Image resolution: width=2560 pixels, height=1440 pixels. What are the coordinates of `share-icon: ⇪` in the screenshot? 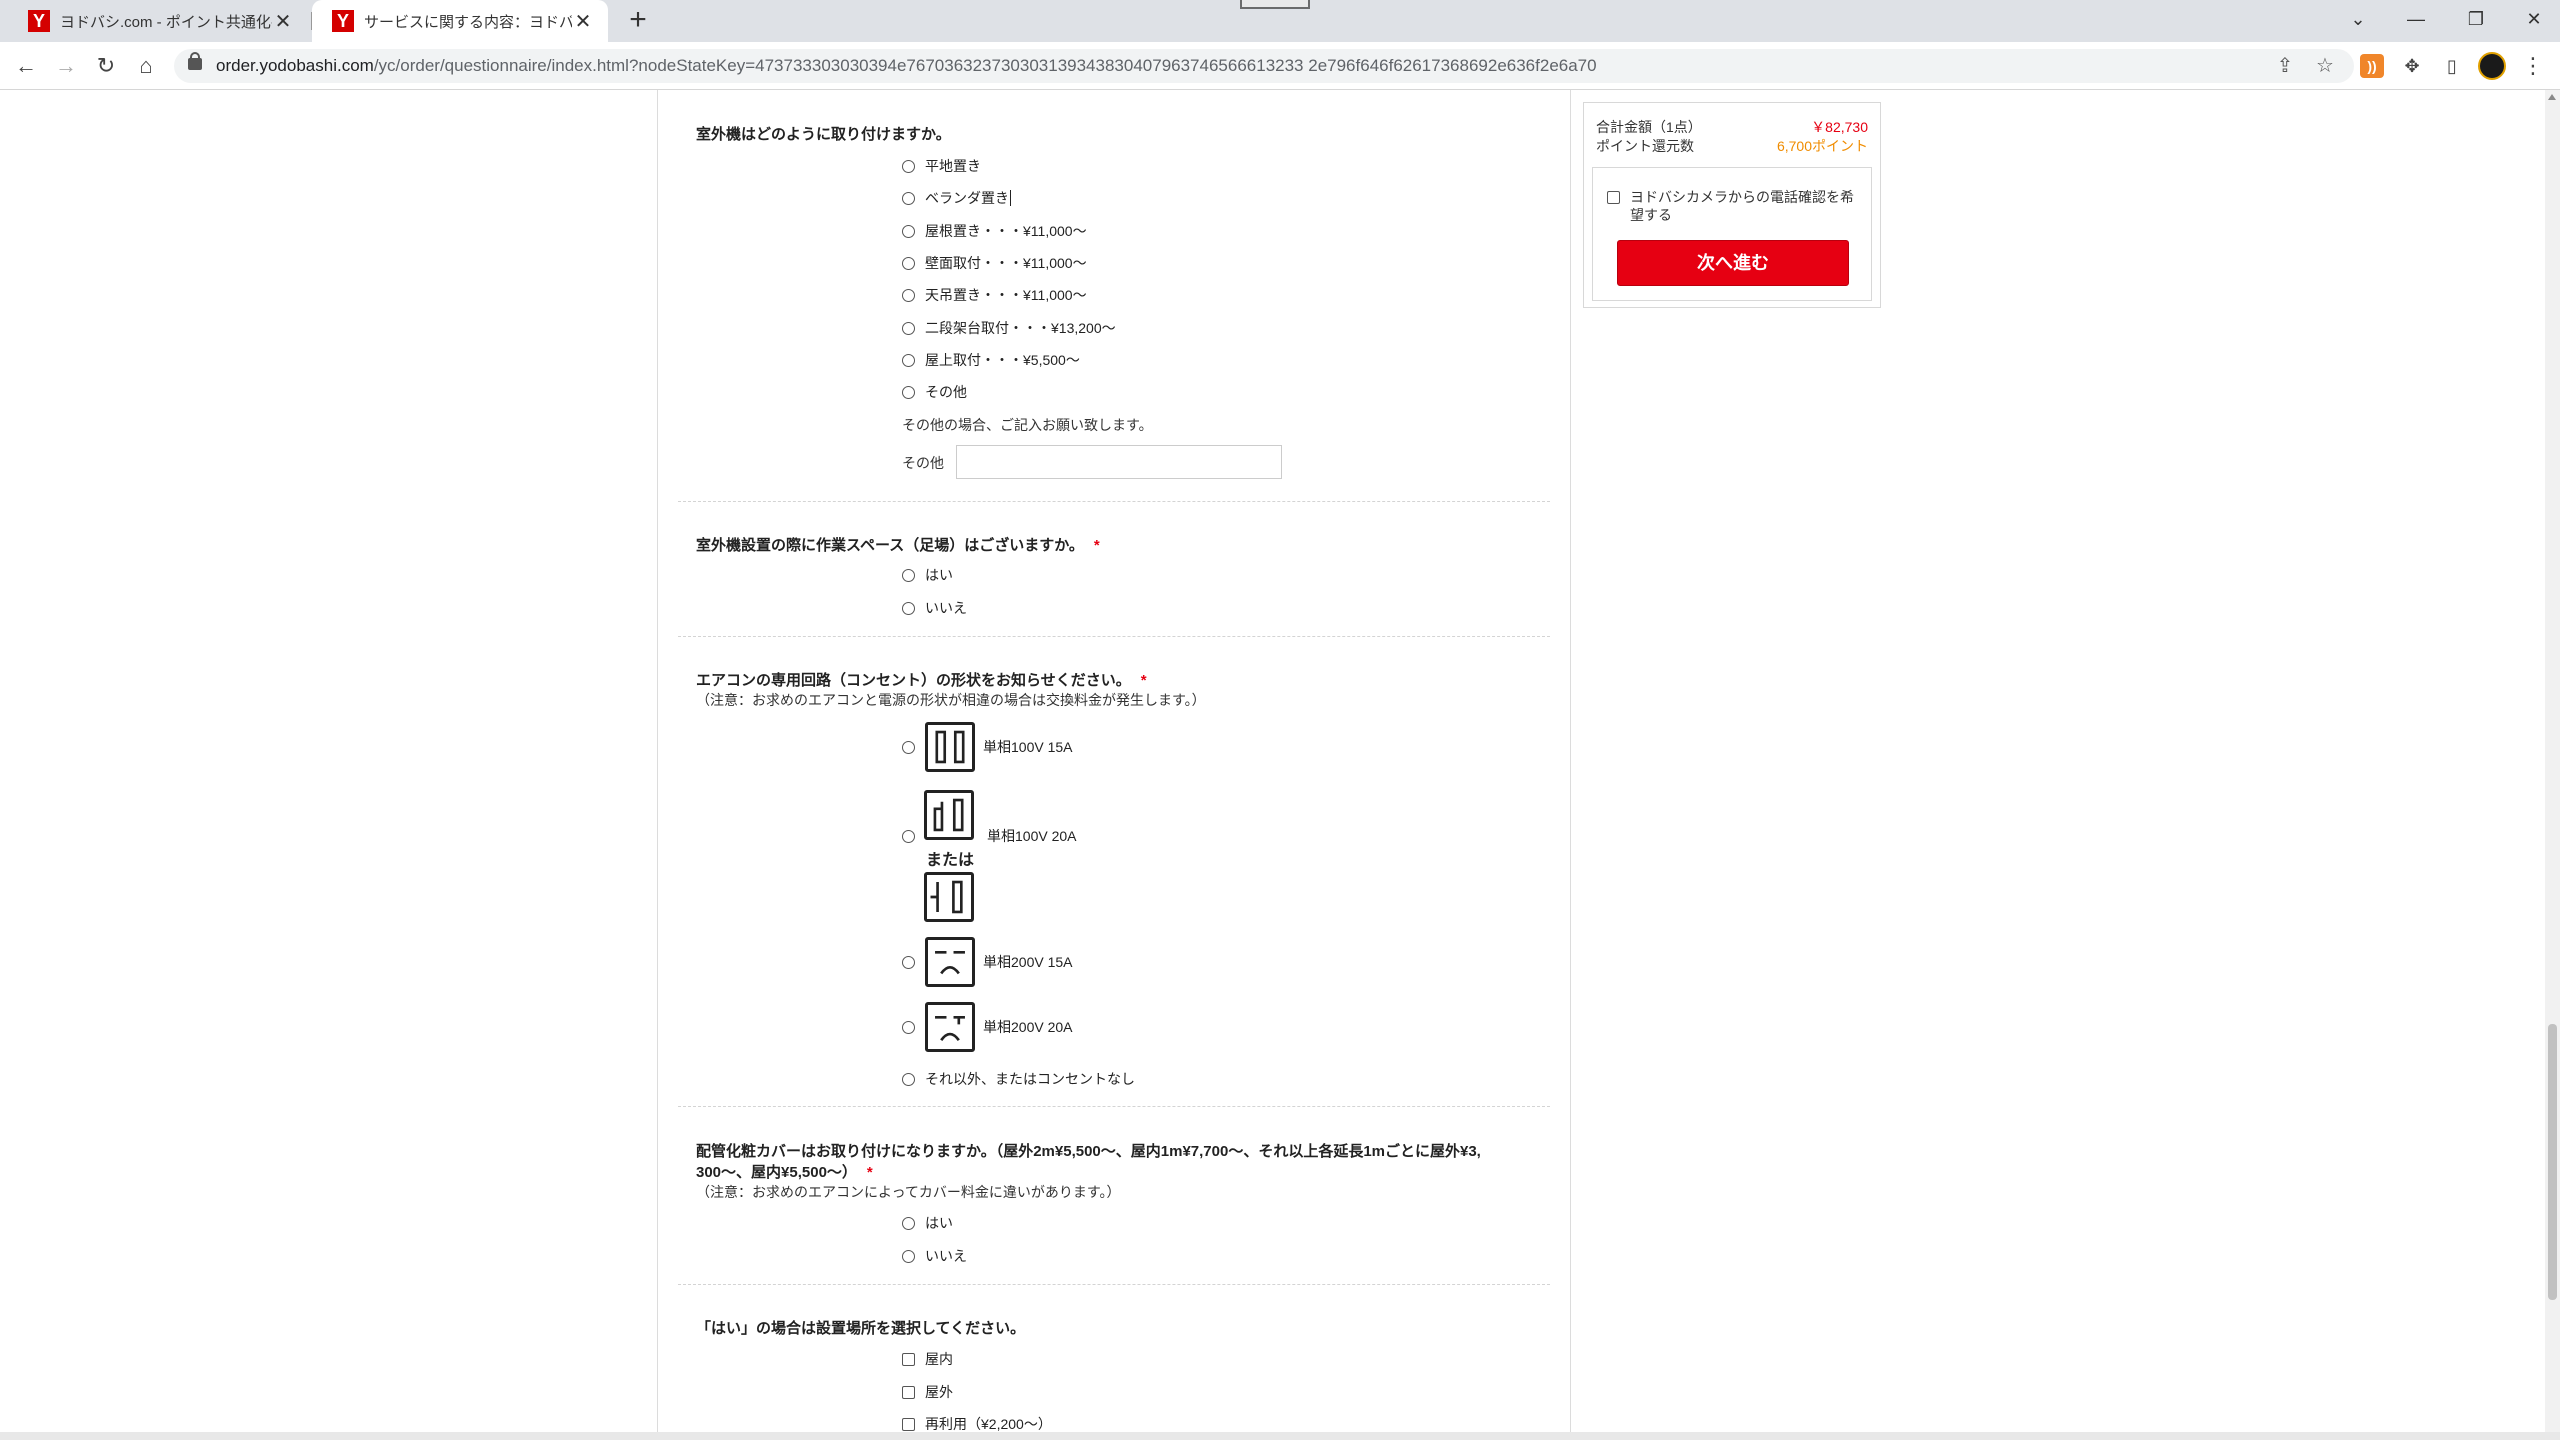 It's located at (2285, 66).